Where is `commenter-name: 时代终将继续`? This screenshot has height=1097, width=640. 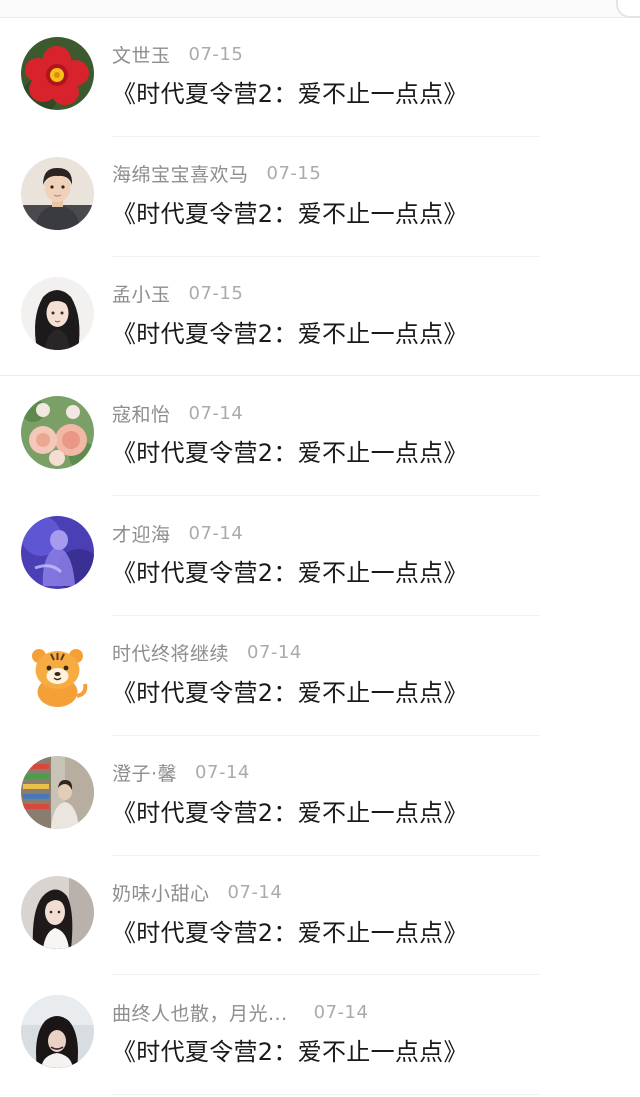 commenter-name: 时代终将继续 is located at coordinates (170, 652).